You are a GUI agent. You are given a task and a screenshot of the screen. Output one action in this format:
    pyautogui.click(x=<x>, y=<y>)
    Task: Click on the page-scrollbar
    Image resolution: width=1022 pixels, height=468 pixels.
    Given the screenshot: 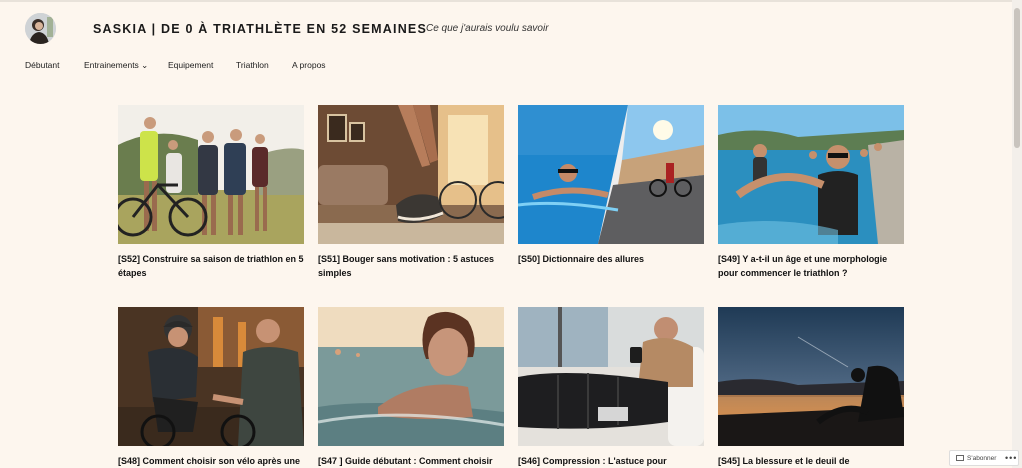 What is the action you would take?
    pyautogui.click(x=1017, y=234)
    